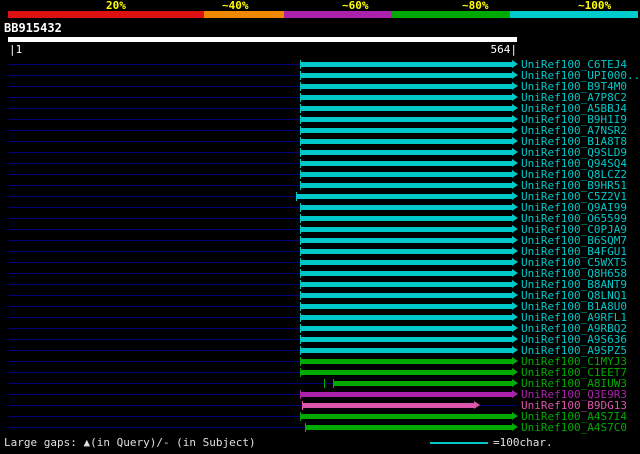  Describe the element at coordinates (235, 6) in the screenshot. I see `scale-label: ~40%` at that location.